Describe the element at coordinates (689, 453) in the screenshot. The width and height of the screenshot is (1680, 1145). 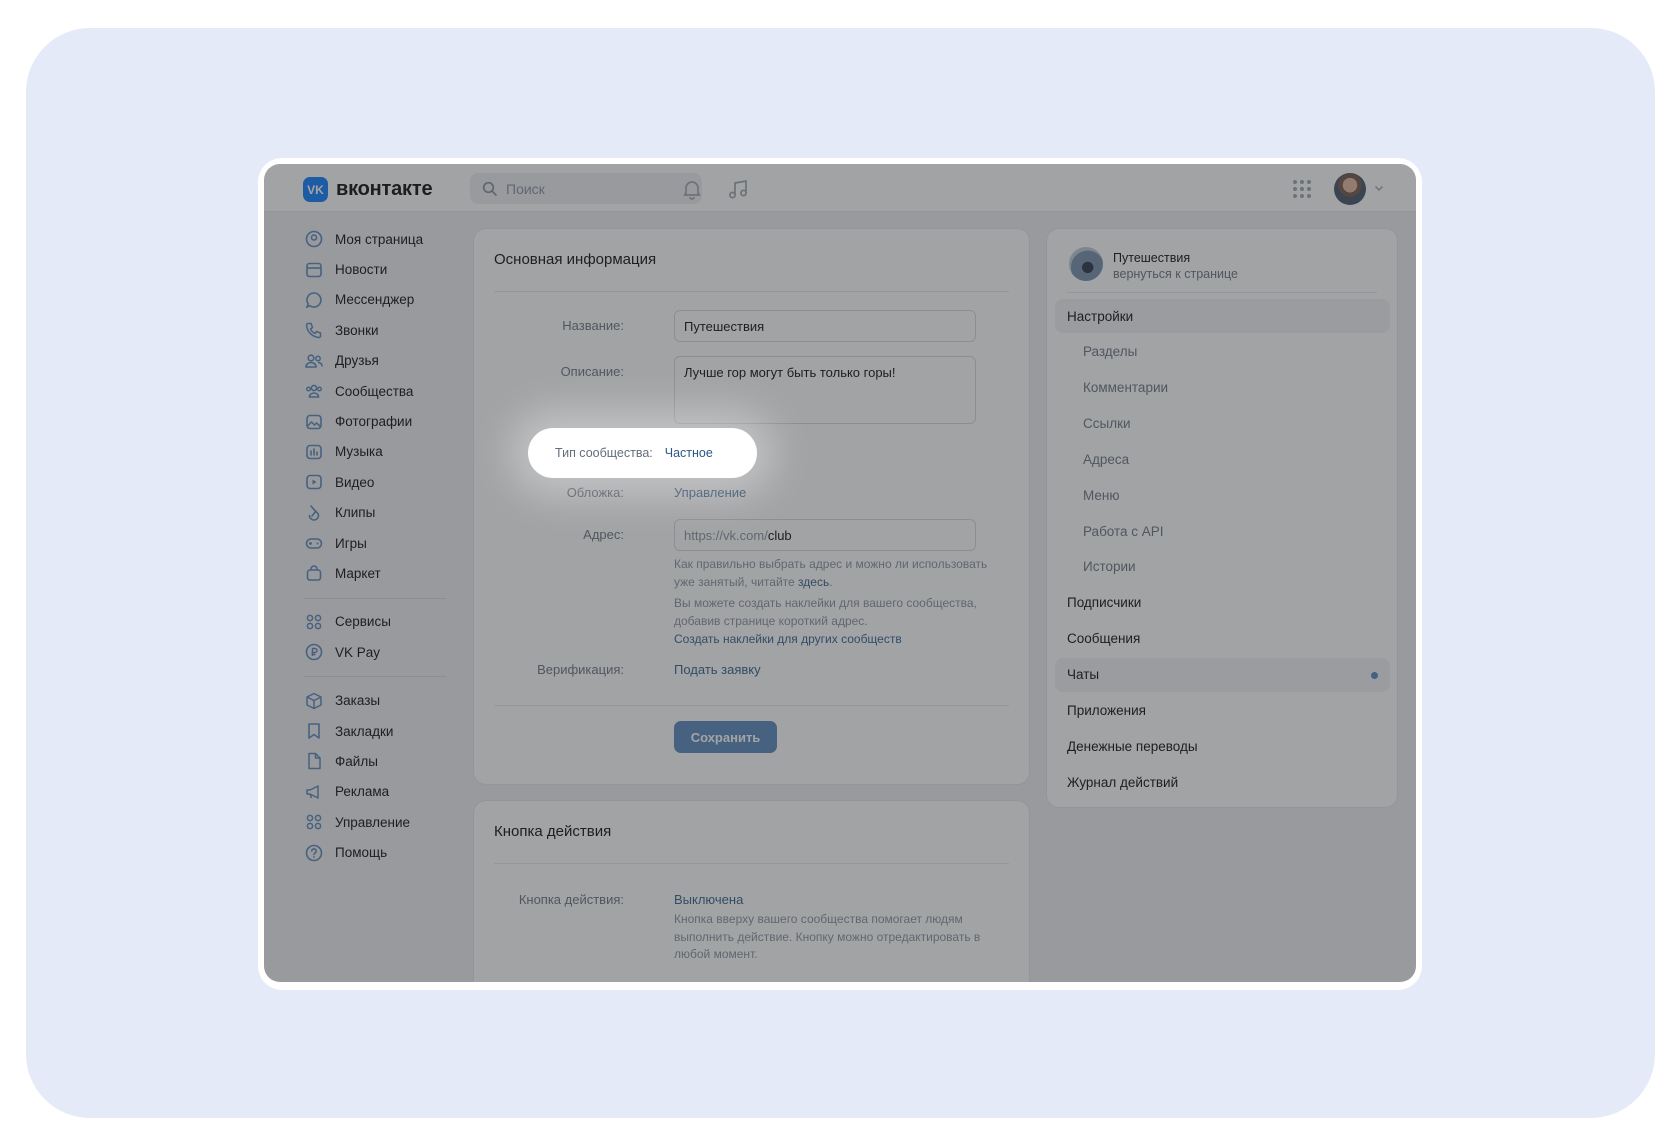
I see `community-type-value: Частное` at that location.